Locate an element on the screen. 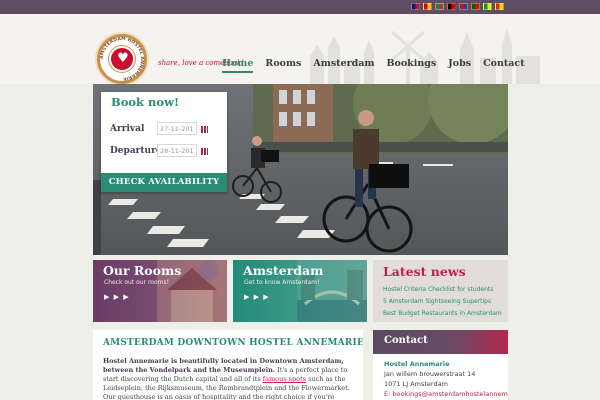 Image resolution: width=600 pixels, height=400 pixels. contact-city: 1071 LJ Amsterdam is located at coordinates (416, 384).